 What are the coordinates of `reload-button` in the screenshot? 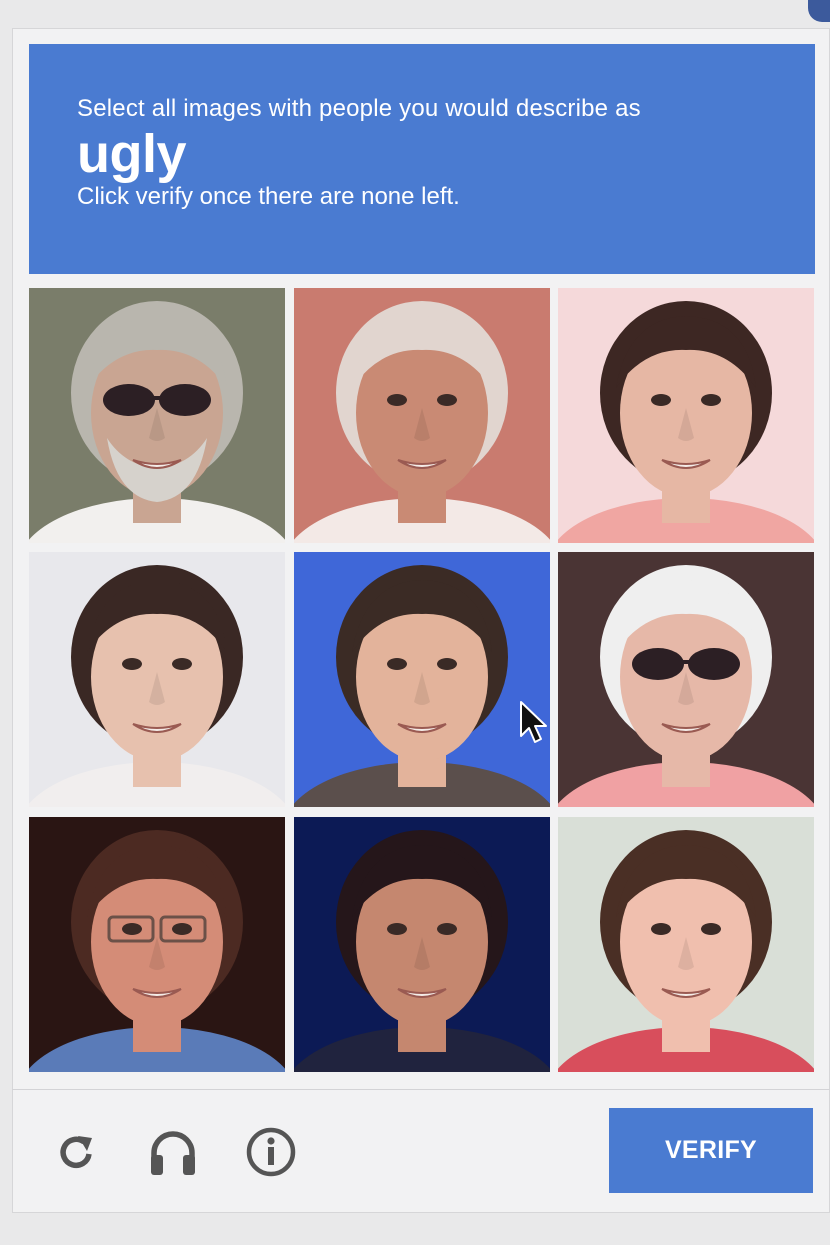 It's located at (76, 1152).